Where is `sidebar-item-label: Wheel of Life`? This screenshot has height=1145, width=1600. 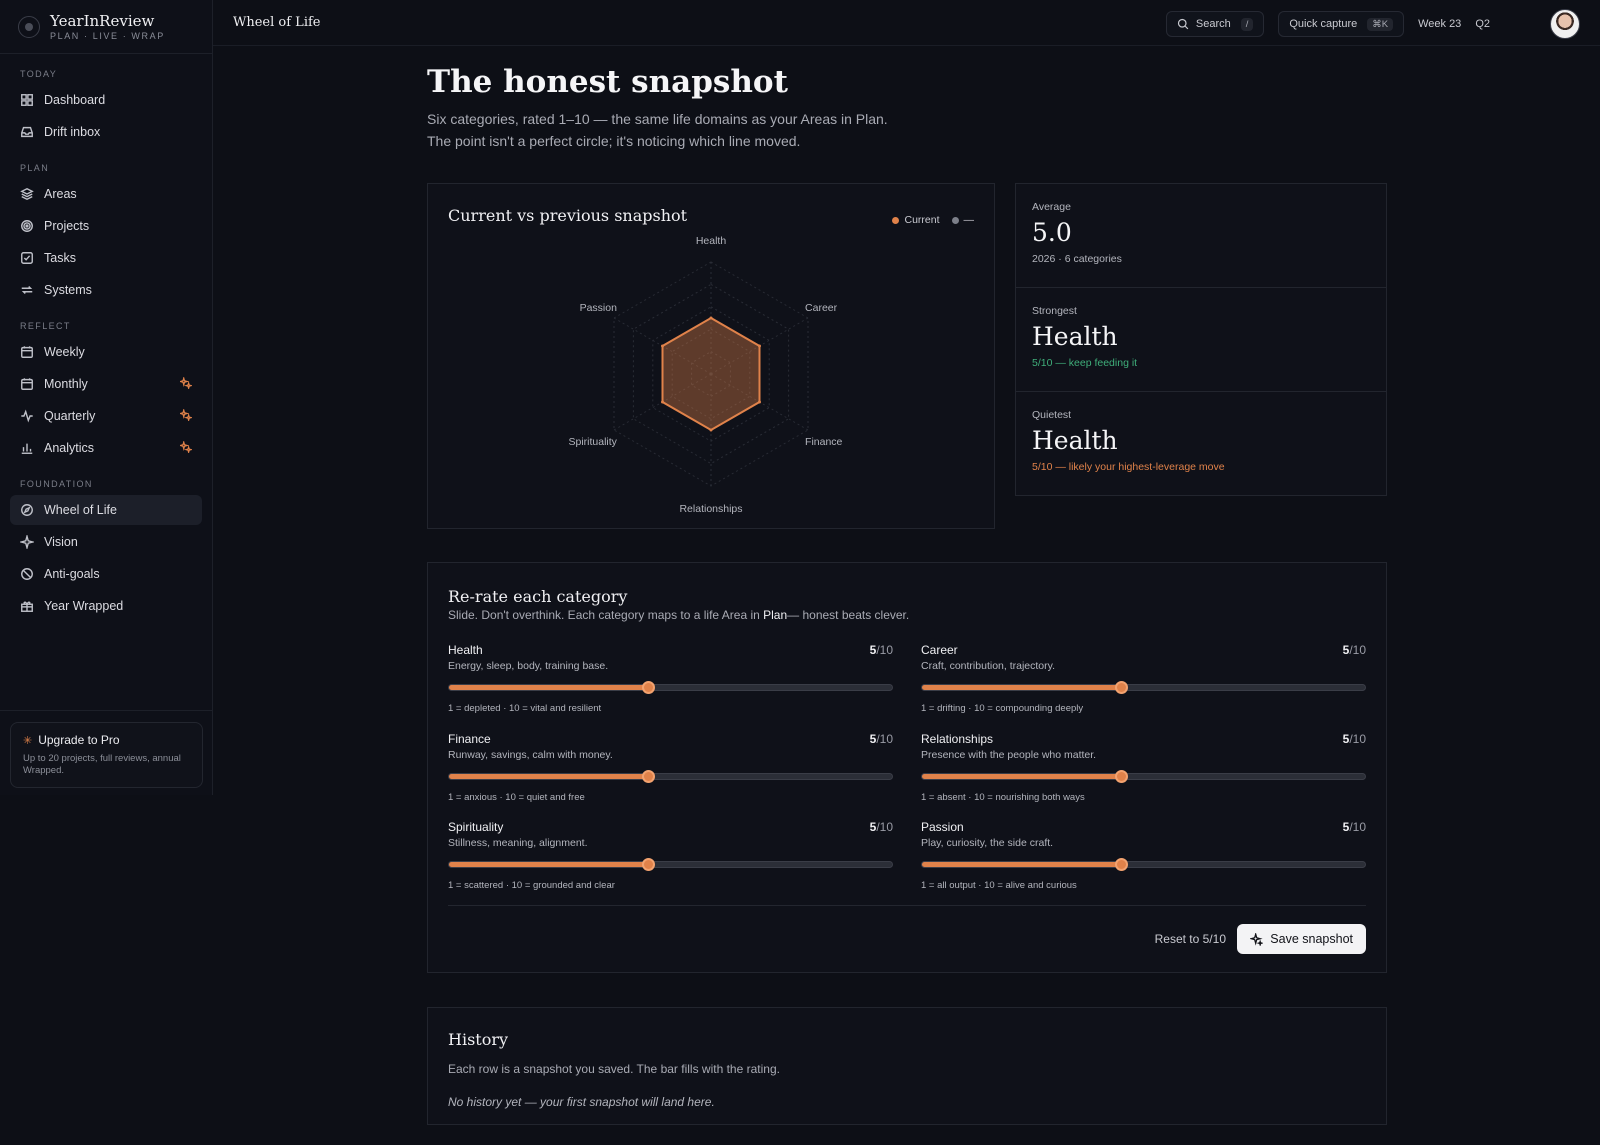 sidebar-item-label: Wheel of Life is located at coordinates (80, 510).